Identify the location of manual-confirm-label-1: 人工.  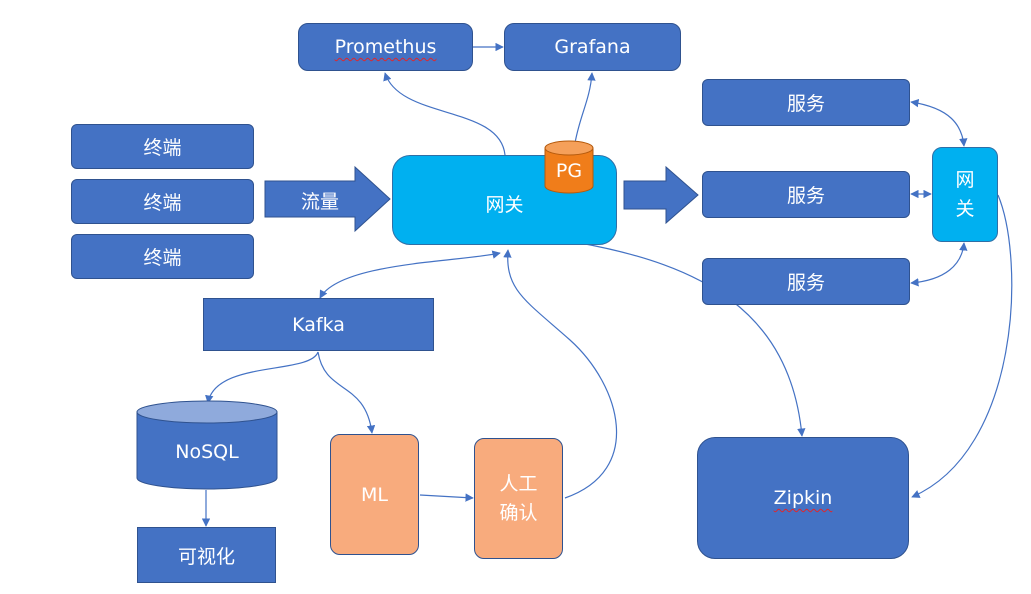
(518, 484).